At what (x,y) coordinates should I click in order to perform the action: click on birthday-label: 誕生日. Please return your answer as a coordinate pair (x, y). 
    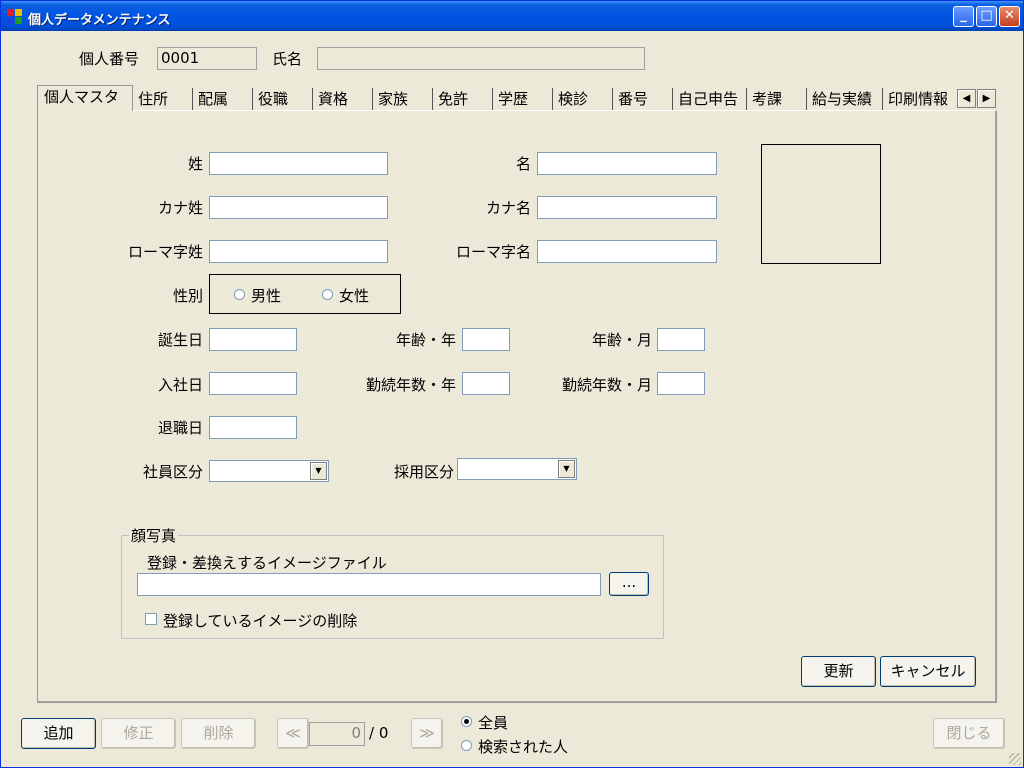
    Looking at the image, I should click on (180, 340).